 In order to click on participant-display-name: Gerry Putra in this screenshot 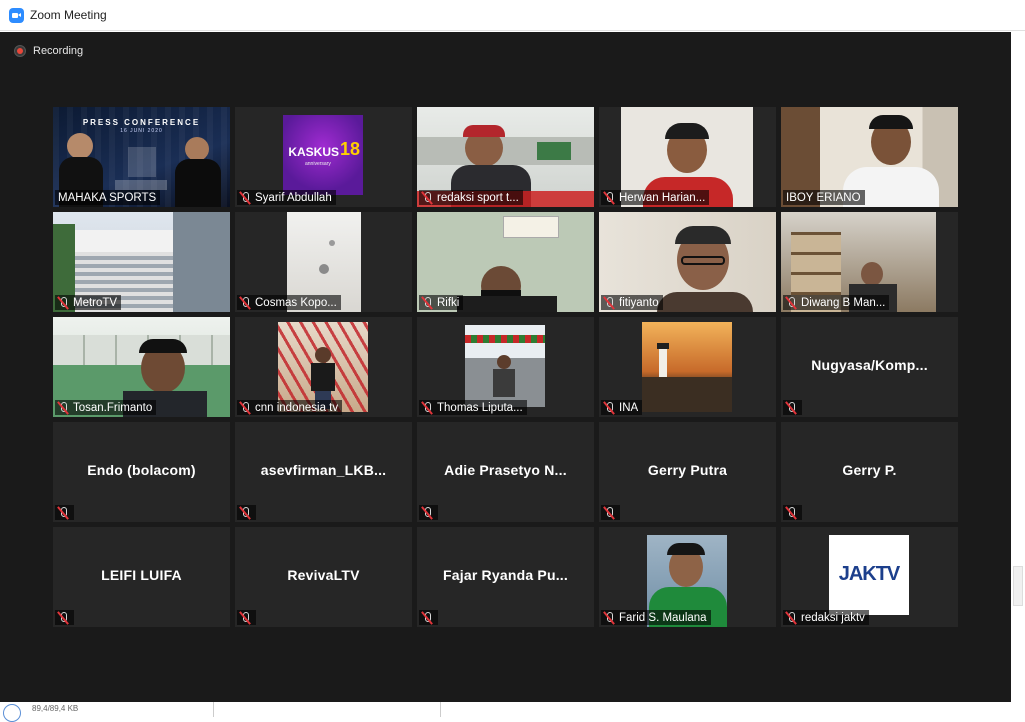, I will do `click(687, 470)`.